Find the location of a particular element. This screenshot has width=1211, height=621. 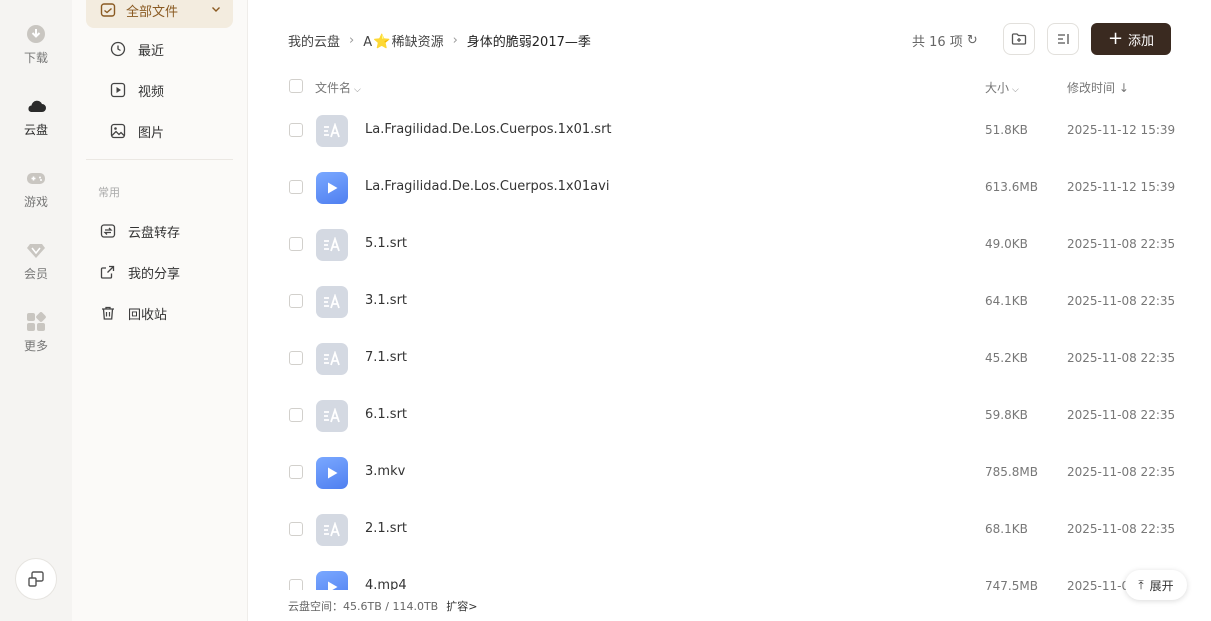

file-name: La.Fragilidad.De.Los.Cuerpos.1x01.srt is located at coordinates (488, 129).